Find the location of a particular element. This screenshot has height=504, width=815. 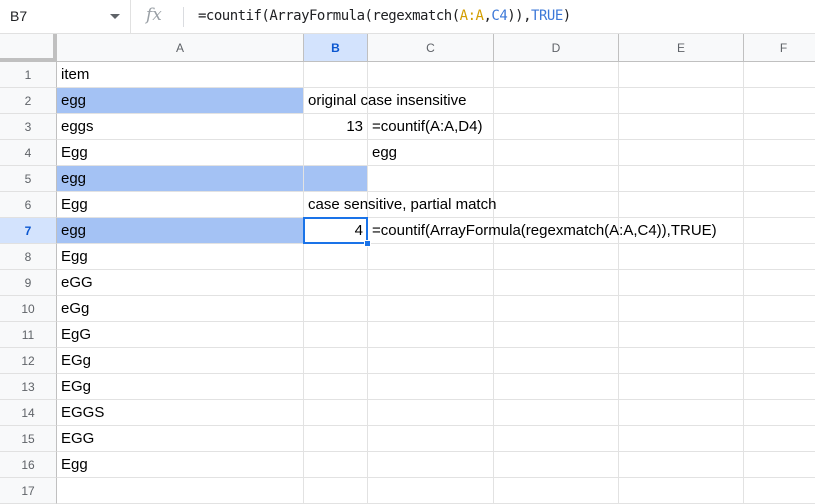

cell-f17 is located at coordinates (779, 491).